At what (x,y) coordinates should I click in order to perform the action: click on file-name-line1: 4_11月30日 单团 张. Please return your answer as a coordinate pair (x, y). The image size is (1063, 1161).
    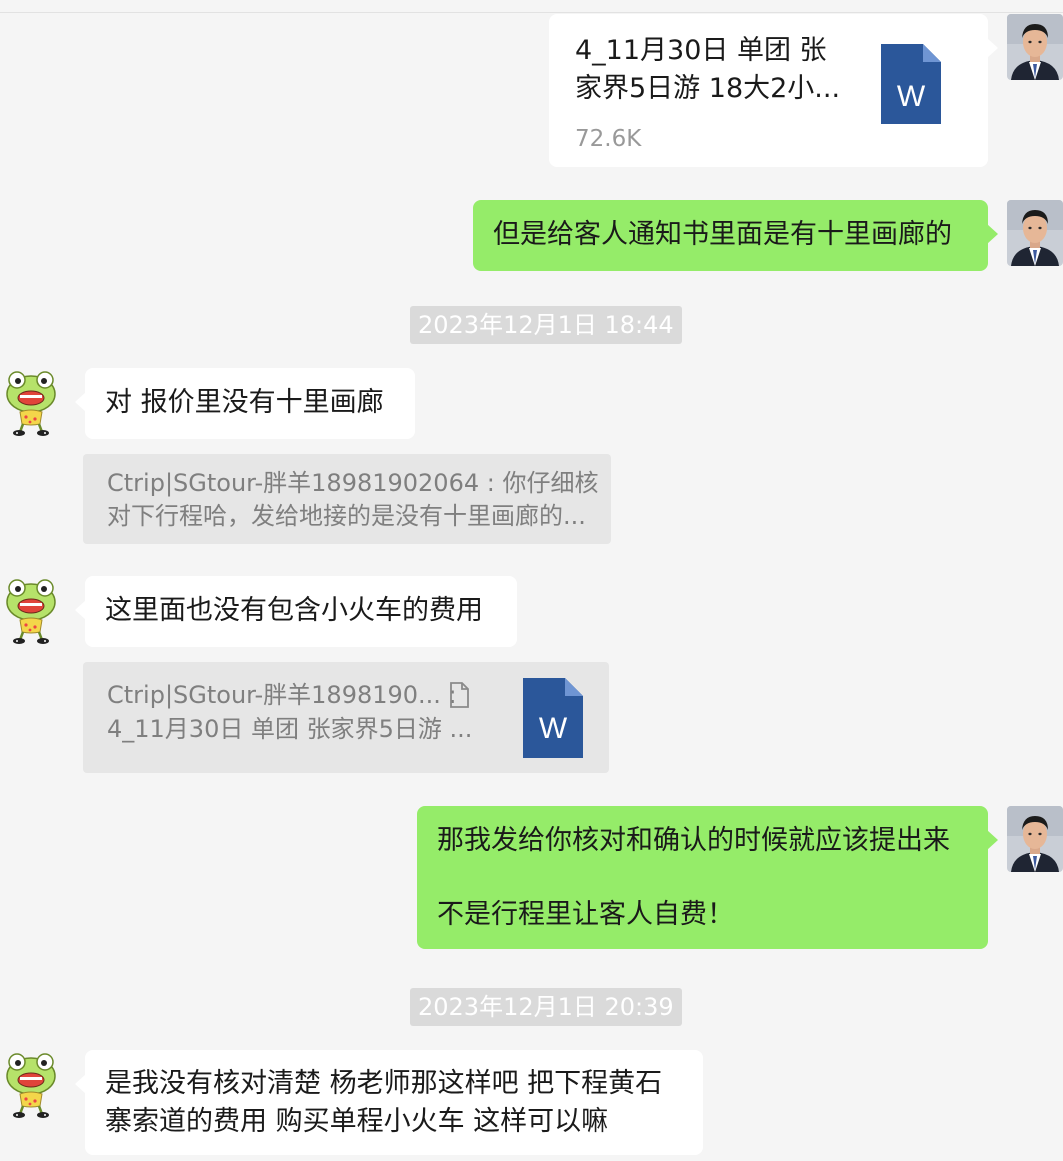
    Looking at the image, I should click on (701, 50).